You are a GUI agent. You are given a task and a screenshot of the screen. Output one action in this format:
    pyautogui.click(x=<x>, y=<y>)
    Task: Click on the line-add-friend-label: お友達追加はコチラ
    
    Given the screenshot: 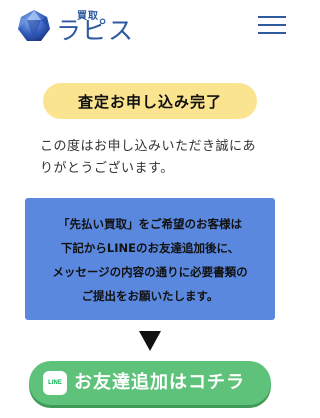 What is the action you would take?
    pyautogui.click(x=159, y=382)
    